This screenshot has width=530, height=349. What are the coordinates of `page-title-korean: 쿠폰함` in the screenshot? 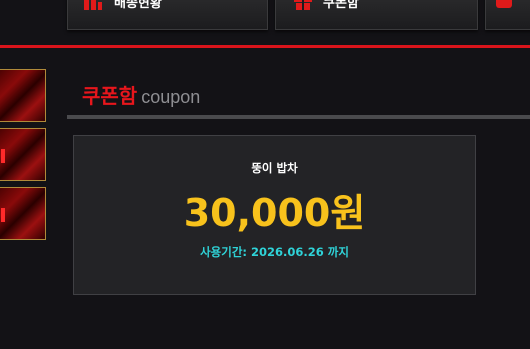 It's located at (110, 96).